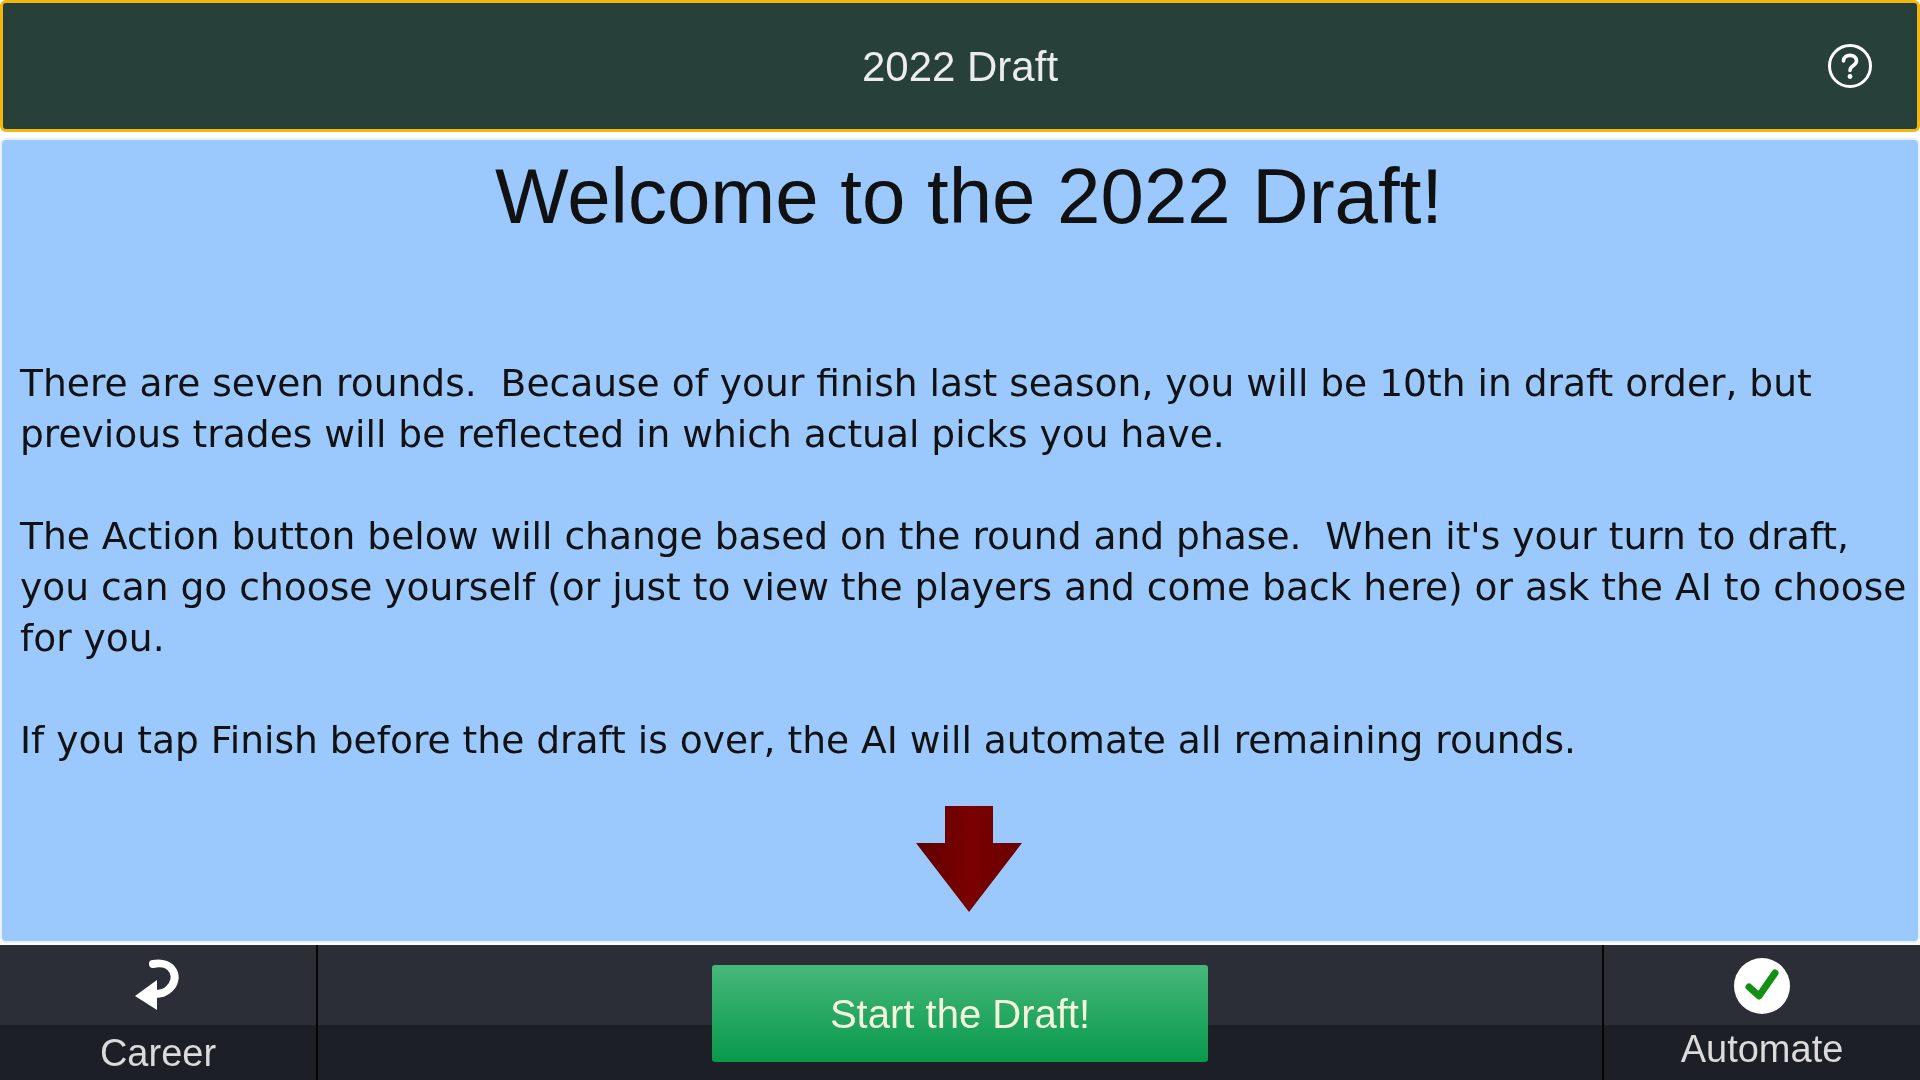 The image size is (1920, 1080). I want to click on info-paragraph: The Action button below will change based on the round and phase. When it's your turn to draft, you can go choose yourself (or just to view the players and come back here) or ask the AI to choose for you., so click(964, 587).